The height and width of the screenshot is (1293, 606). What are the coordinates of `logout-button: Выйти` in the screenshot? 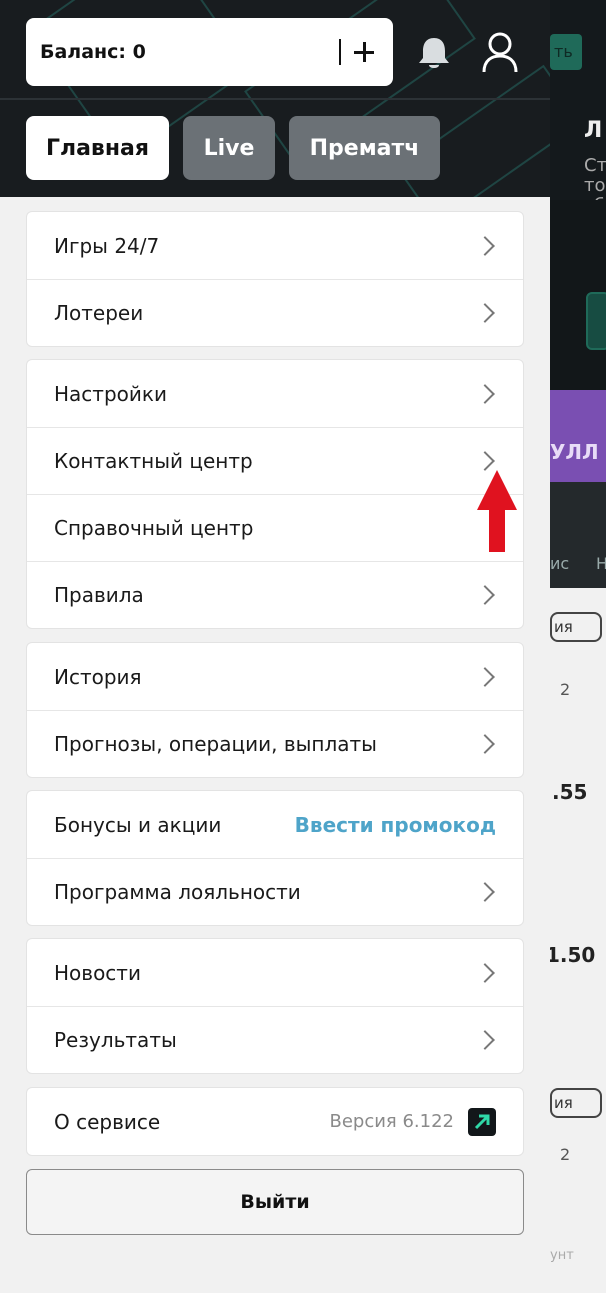 It's located at (275, 1202).